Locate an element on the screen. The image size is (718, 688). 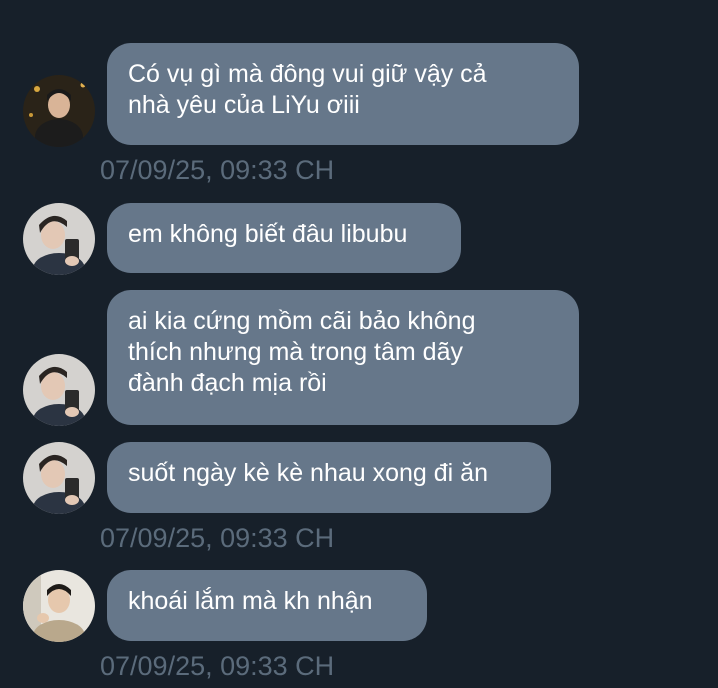
message-bubble: khoái lắm mà kh nhận is located at coordinates (267, 605).